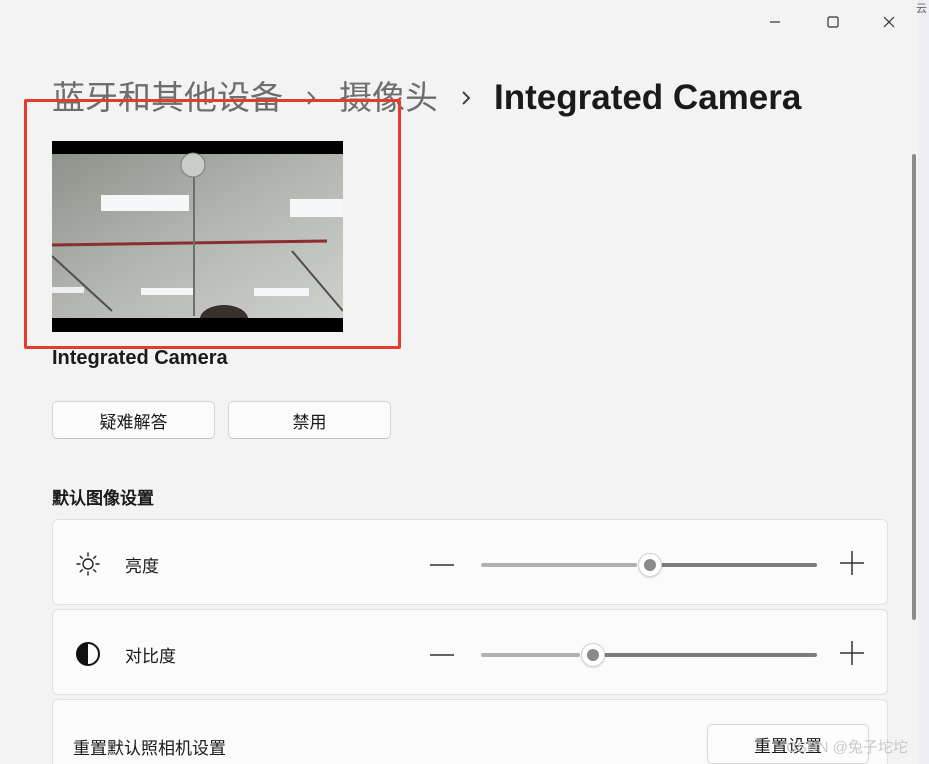 Image resolution: width=929 pixels, height=764 pixels. Describe the element at coordinates (133, 420) in the screenshot. I see `troubleshoot-button: 疑难解答` at that location.